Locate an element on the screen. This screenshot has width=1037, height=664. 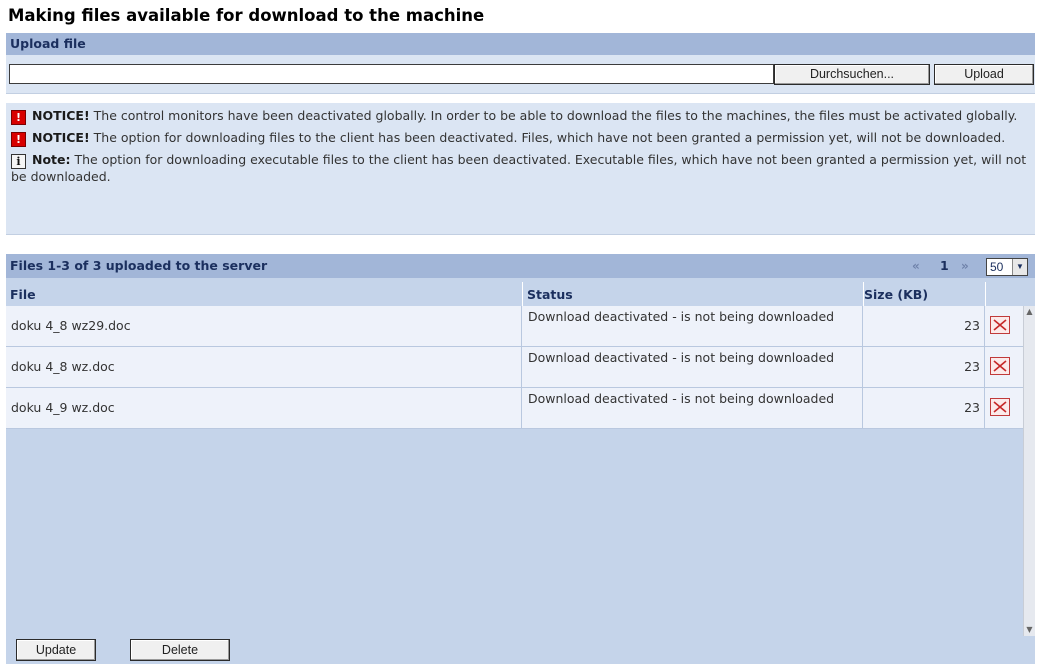
scroll-down-icon: ▼ is located at coordinates (1029, 630).